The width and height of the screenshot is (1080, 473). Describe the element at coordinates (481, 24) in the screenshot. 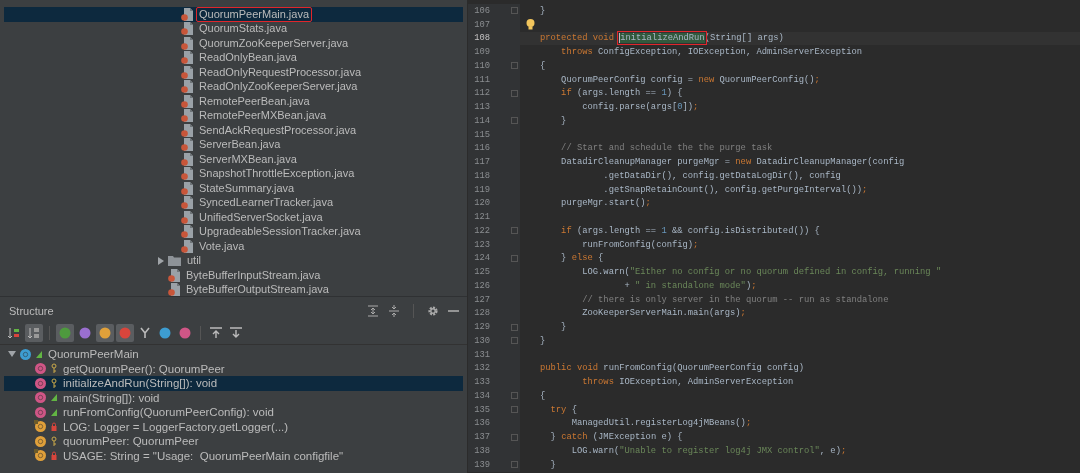

I see `line-number: 107` at that location.